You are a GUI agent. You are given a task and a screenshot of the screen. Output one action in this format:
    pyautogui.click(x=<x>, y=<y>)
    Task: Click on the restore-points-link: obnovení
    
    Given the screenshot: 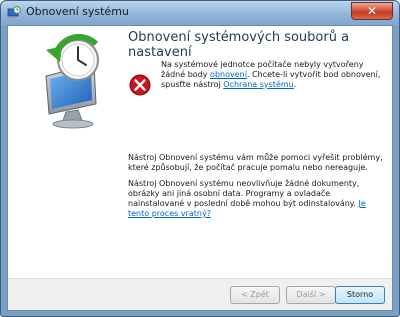 What is the action you would take?
    pyautogui.click(x=228, y=74)
    